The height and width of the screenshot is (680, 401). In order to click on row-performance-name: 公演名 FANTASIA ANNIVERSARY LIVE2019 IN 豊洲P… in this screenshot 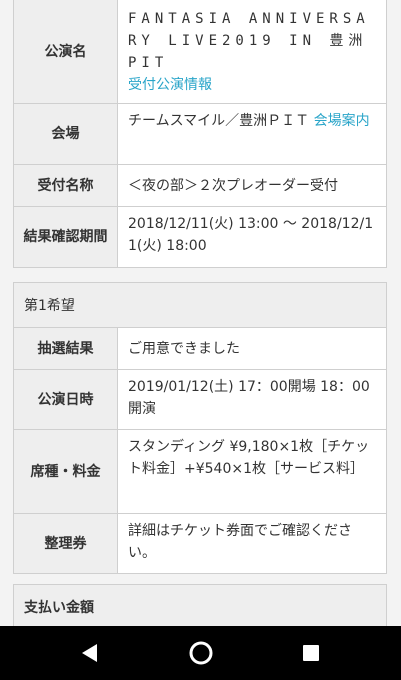, I will do `click(200, 51)`.